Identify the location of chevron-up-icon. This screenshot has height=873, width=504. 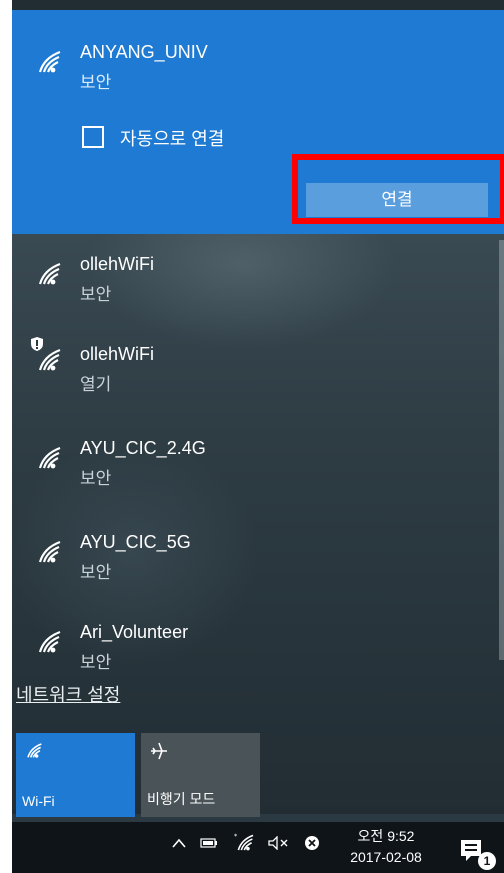
(179, 843).